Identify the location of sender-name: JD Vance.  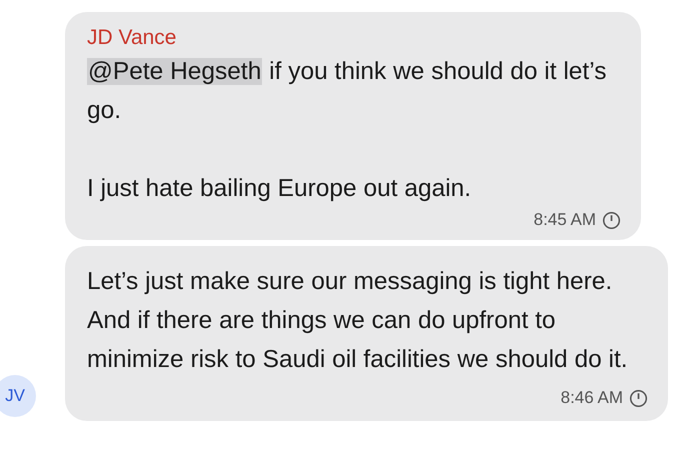
(131, 38).